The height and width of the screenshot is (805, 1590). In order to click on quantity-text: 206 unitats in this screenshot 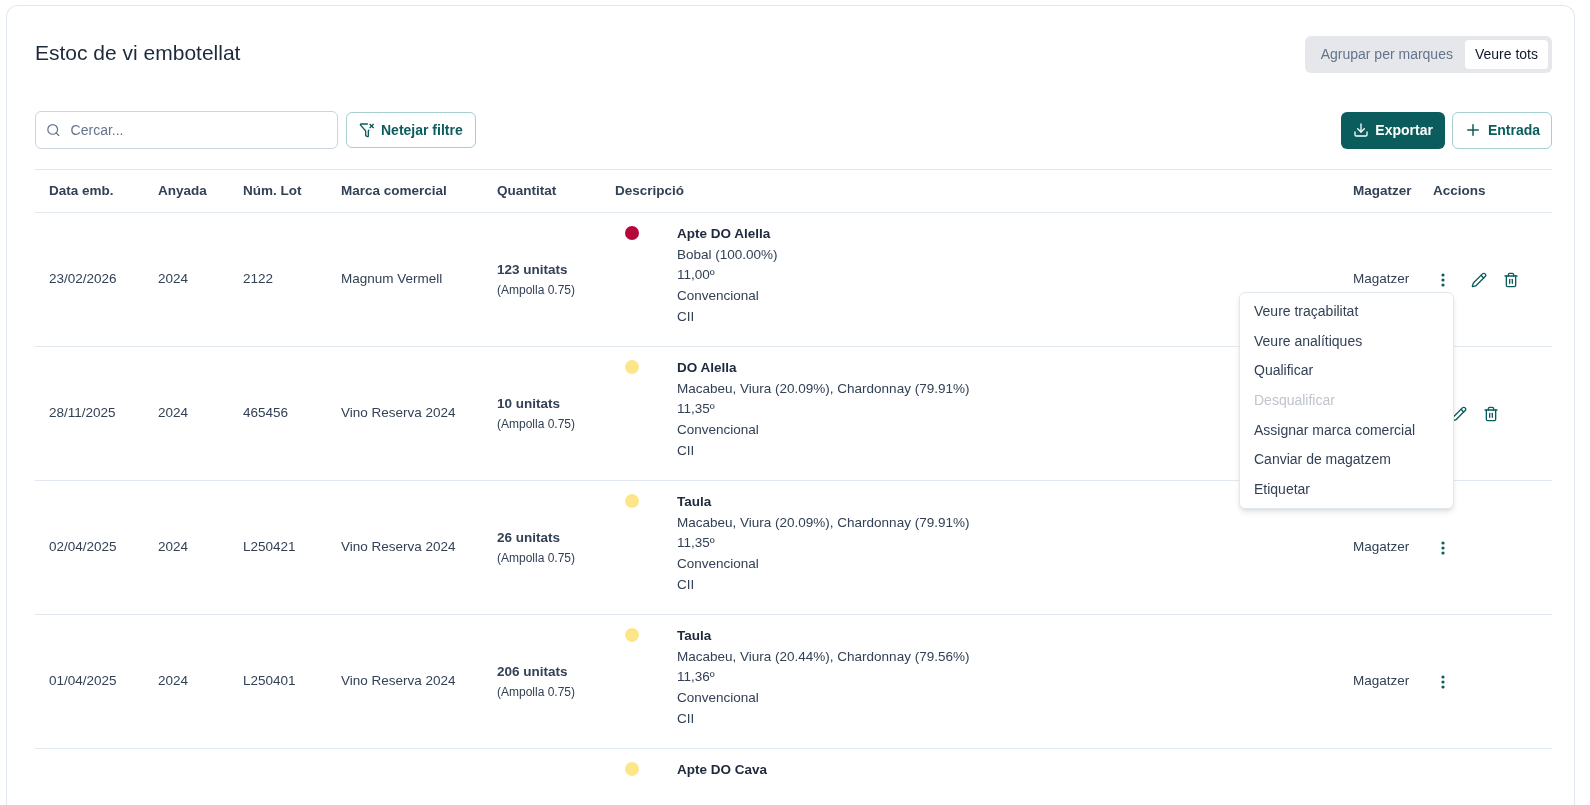, I will do `click(533, 672)`.